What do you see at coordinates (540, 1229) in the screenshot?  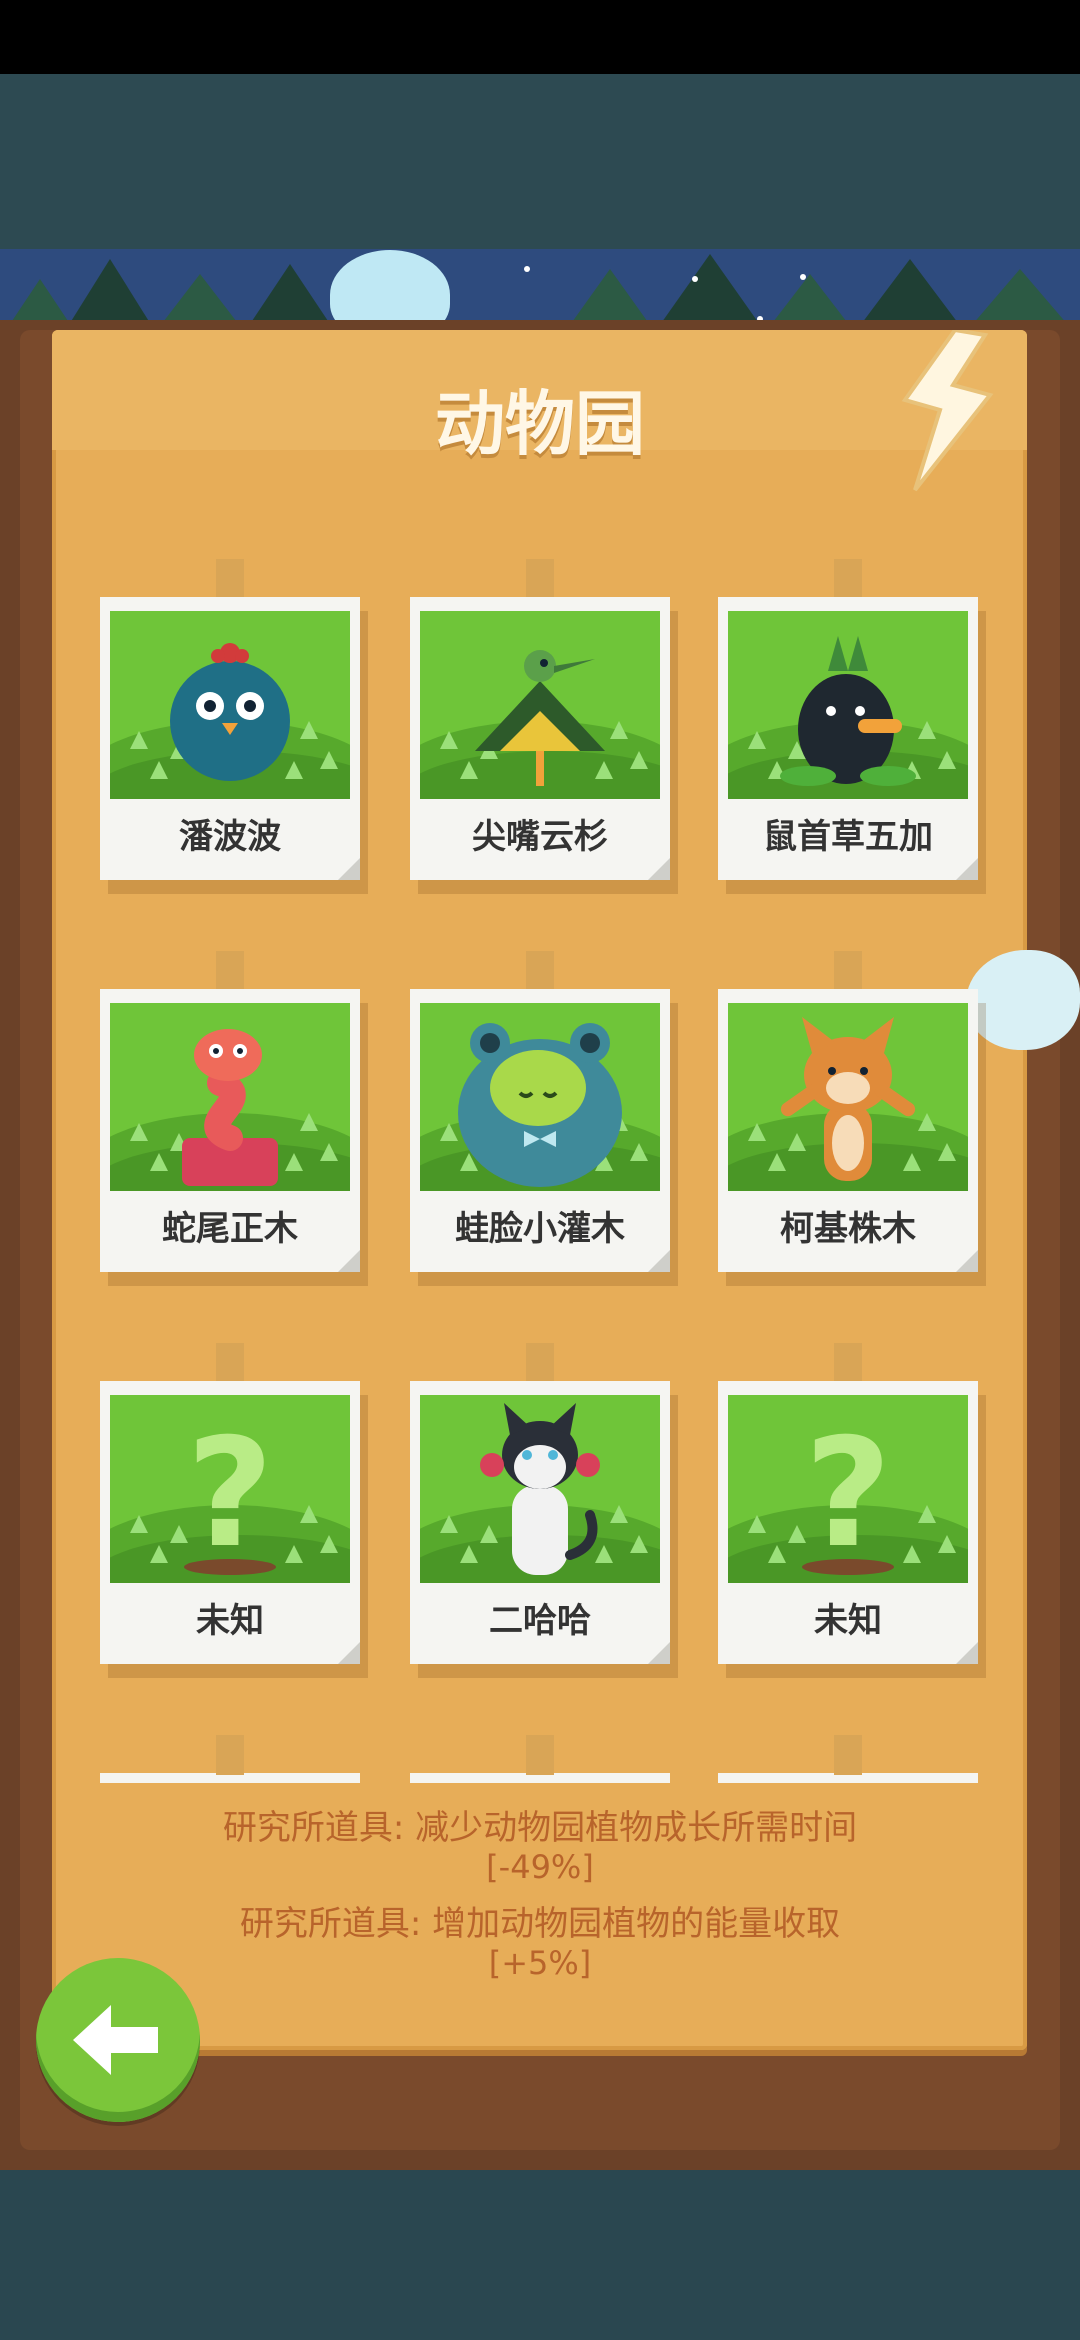 I see `creature-name: 蛙脸小灌木` at bounding box center [540, 1229].